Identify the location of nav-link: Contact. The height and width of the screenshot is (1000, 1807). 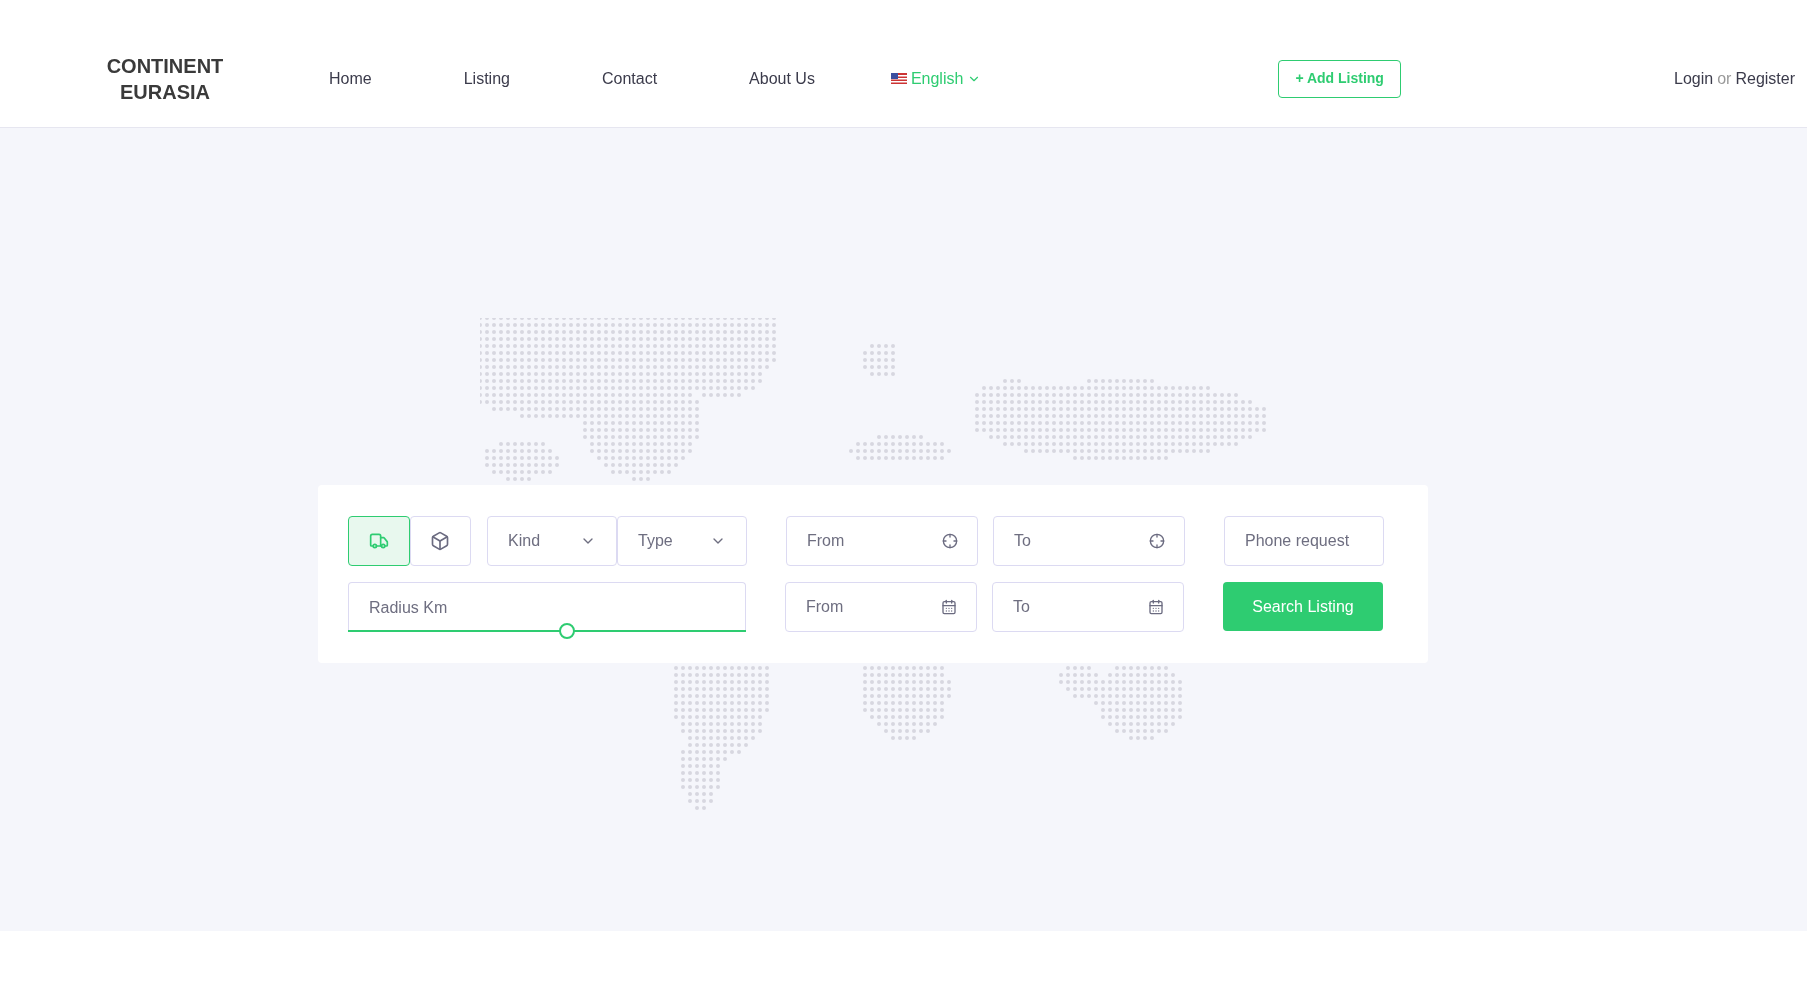
(629, 78).